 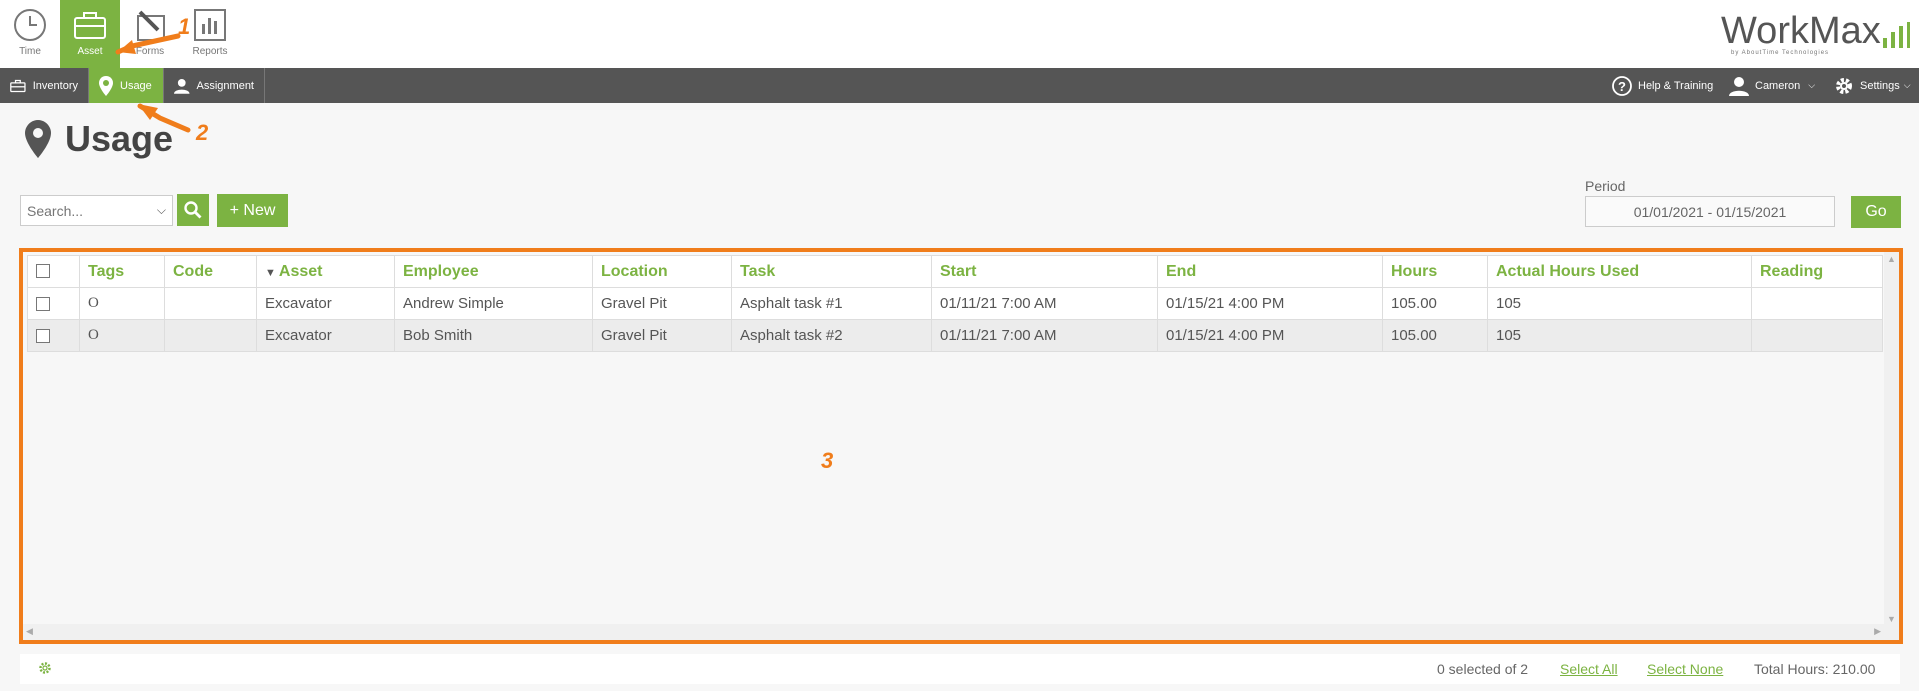 What do you see at coordinates (1710, 211) in the screenshot?
I see `period-input: 01/01/2021 - 01/15/2021` at bounding box center [1710, 211].